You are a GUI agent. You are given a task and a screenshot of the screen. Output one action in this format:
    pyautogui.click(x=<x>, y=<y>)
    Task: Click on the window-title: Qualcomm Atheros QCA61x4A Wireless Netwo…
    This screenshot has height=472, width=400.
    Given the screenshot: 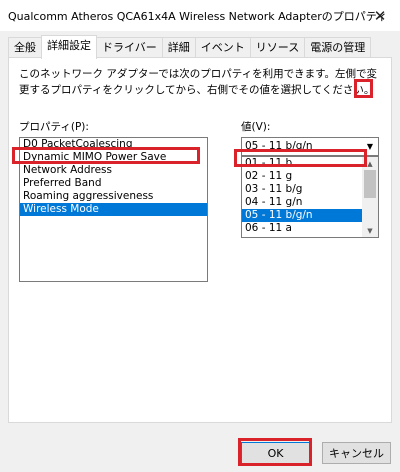 What is the action you would take?
    pyautogui.click(x=198, y=16)
    